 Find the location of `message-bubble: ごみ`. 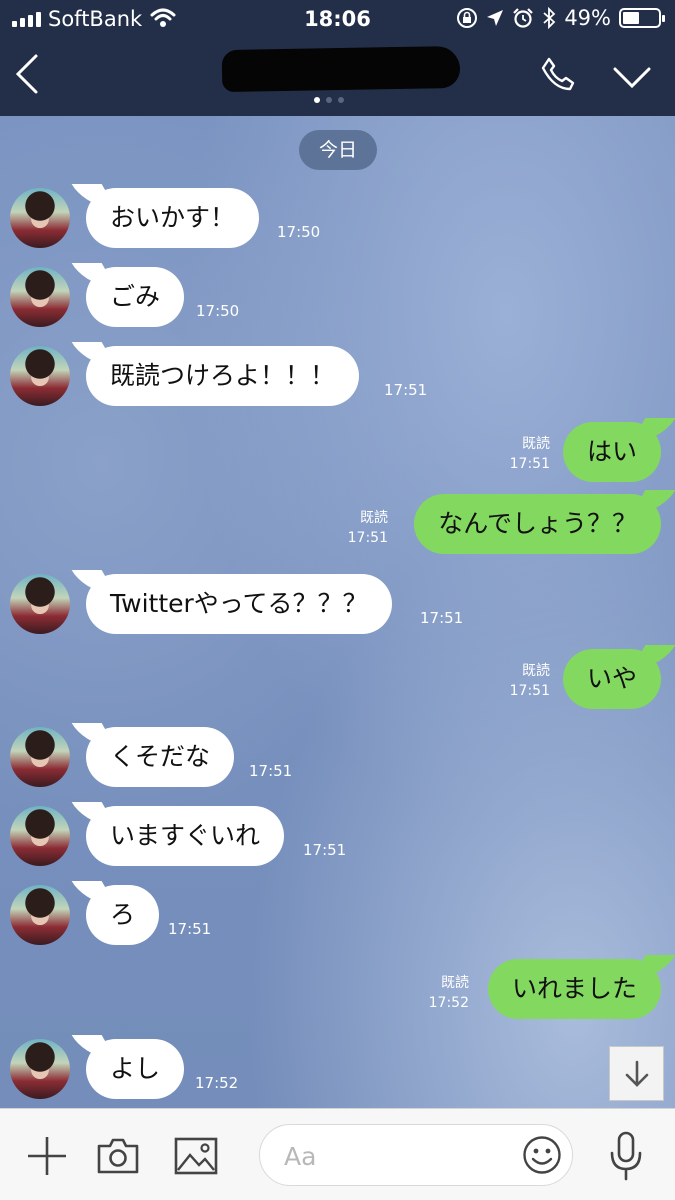

message-bubble: ごみ is located at coordinates (135, 297).